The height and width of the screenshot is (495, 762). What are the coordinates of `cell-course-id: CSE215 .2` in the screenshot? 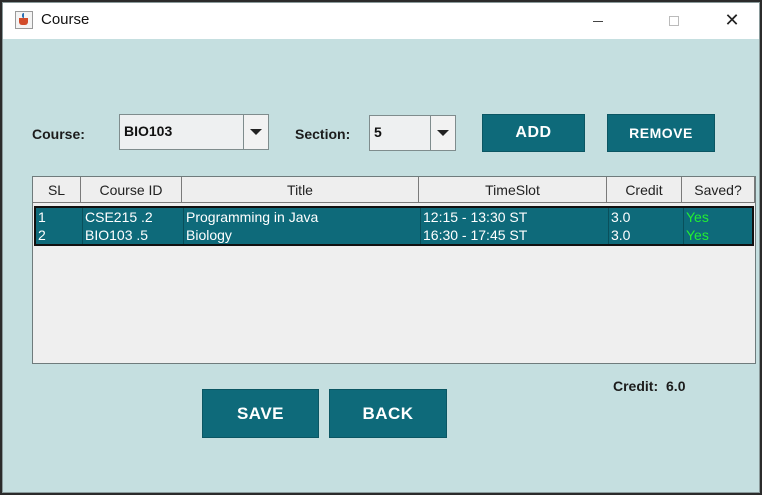 It's located at (133, 217).